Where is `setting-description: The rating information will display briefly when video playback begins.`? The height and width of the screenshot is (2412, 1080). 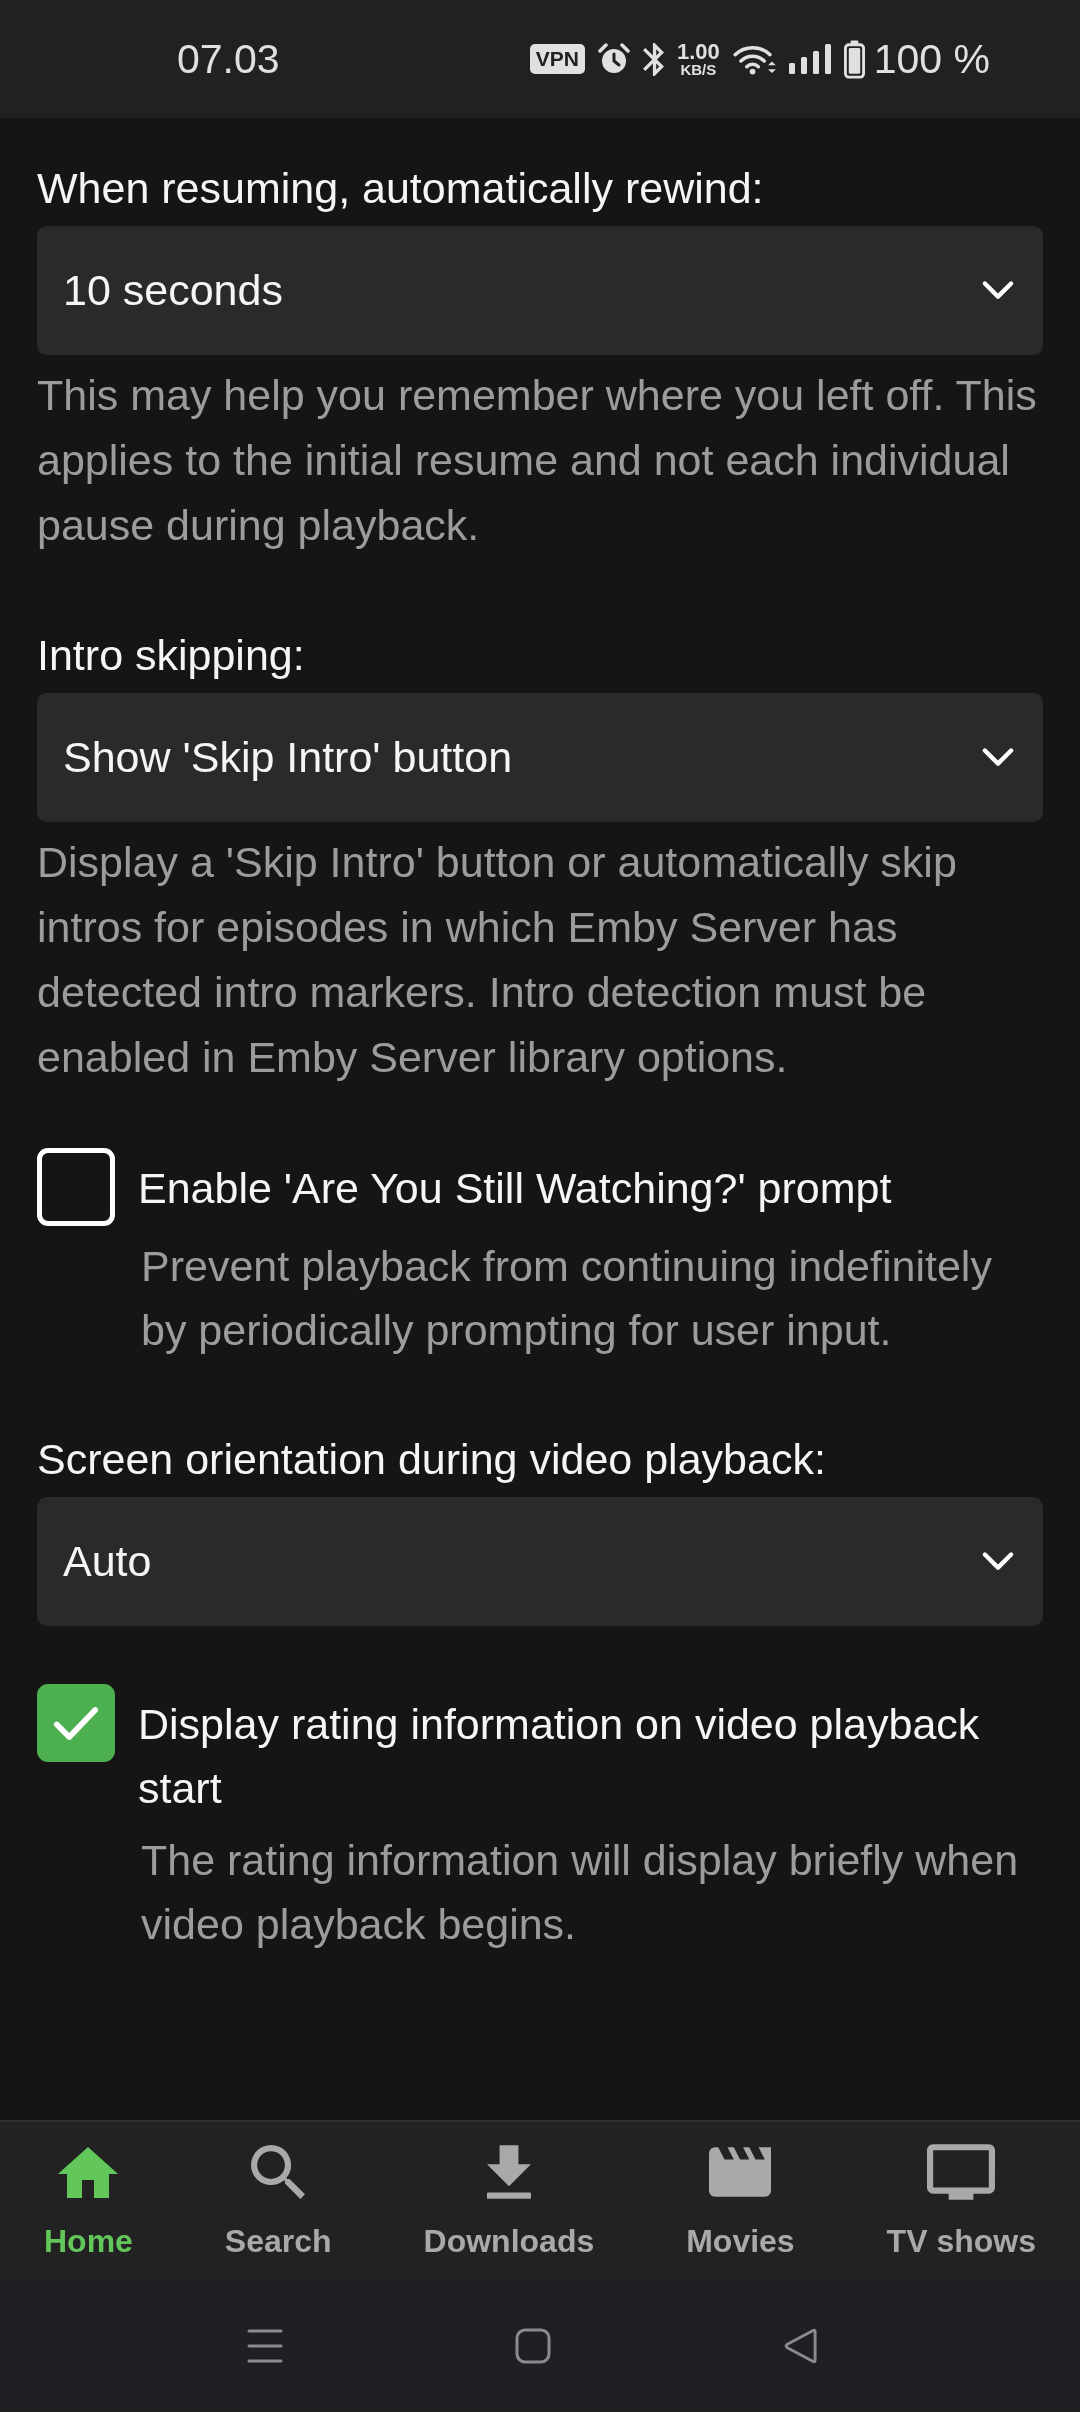
setting-description: The rating information will display briefly when video playback begins. is located at coordinates (580, 1892).